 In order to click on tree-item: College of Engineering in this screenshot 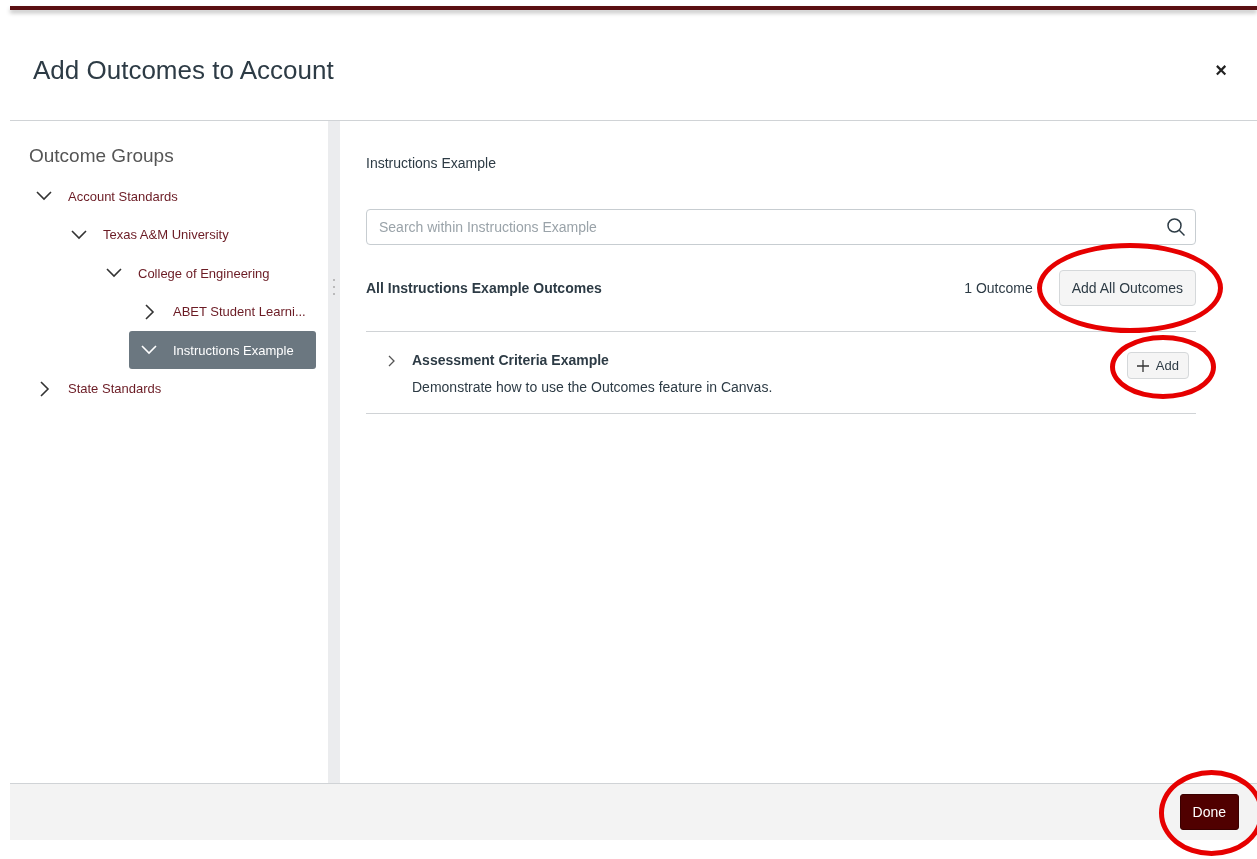, I will do `click(193, 273)`.